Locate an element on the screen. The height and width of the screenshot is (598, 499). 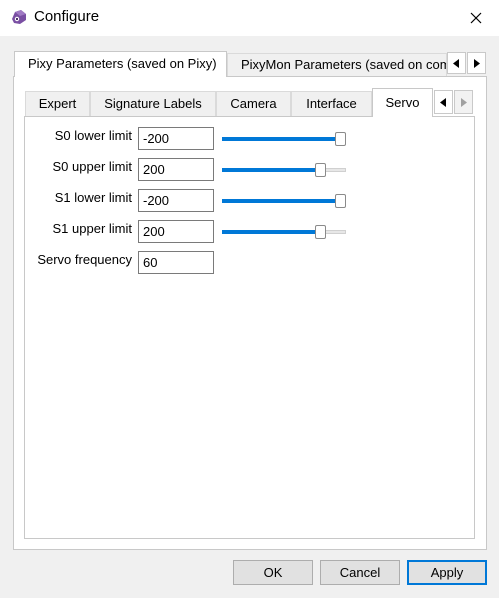
close-icon is located at coordinates (476, 18).